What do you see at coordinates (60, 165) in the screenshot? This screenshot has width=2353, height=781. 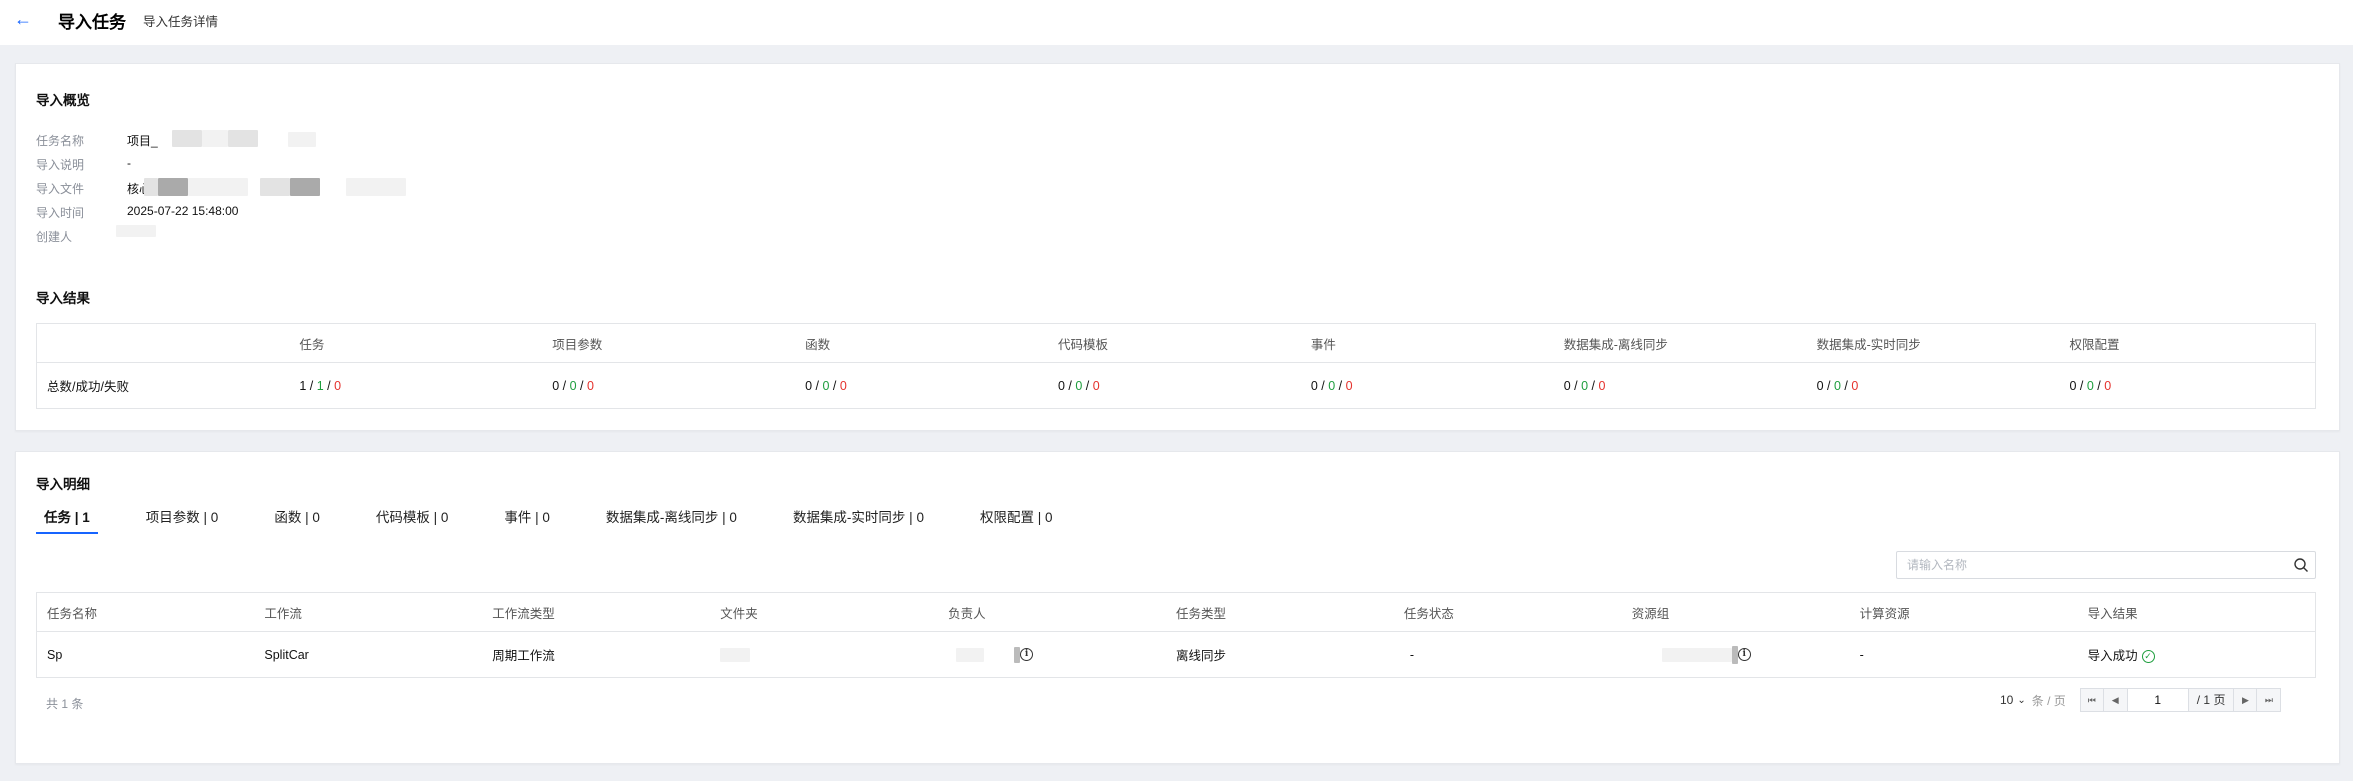 I see `field-label-description: 导入说明` at bounding box center [60, 165].